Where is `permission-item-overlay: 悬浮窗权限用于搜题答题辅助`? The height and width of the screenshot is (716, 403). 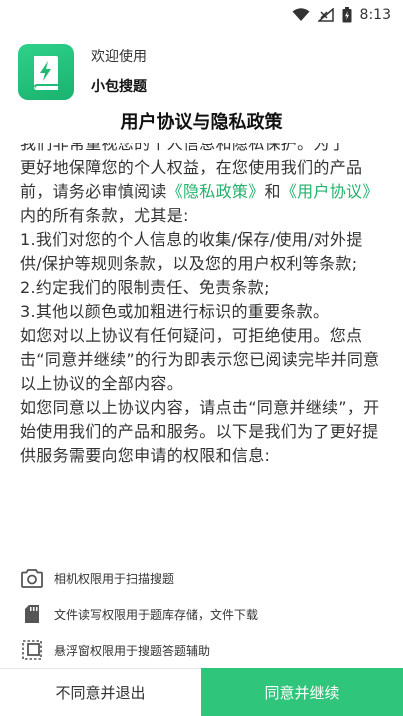 permission-item-overlay: 悬浮窗权限用于搜题答题辅助 is located at coordinates (205, 650).